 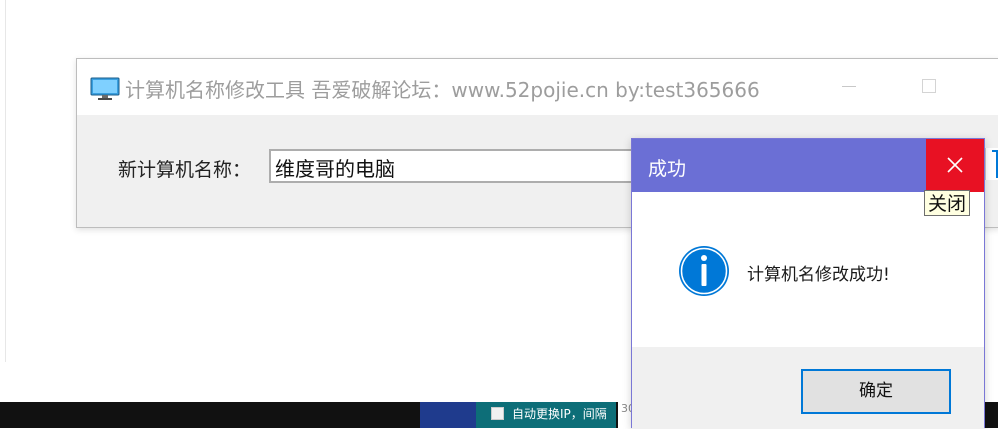 I want to click on computer-name-input: 维度哥的电脑, so click(x=454, y=166).